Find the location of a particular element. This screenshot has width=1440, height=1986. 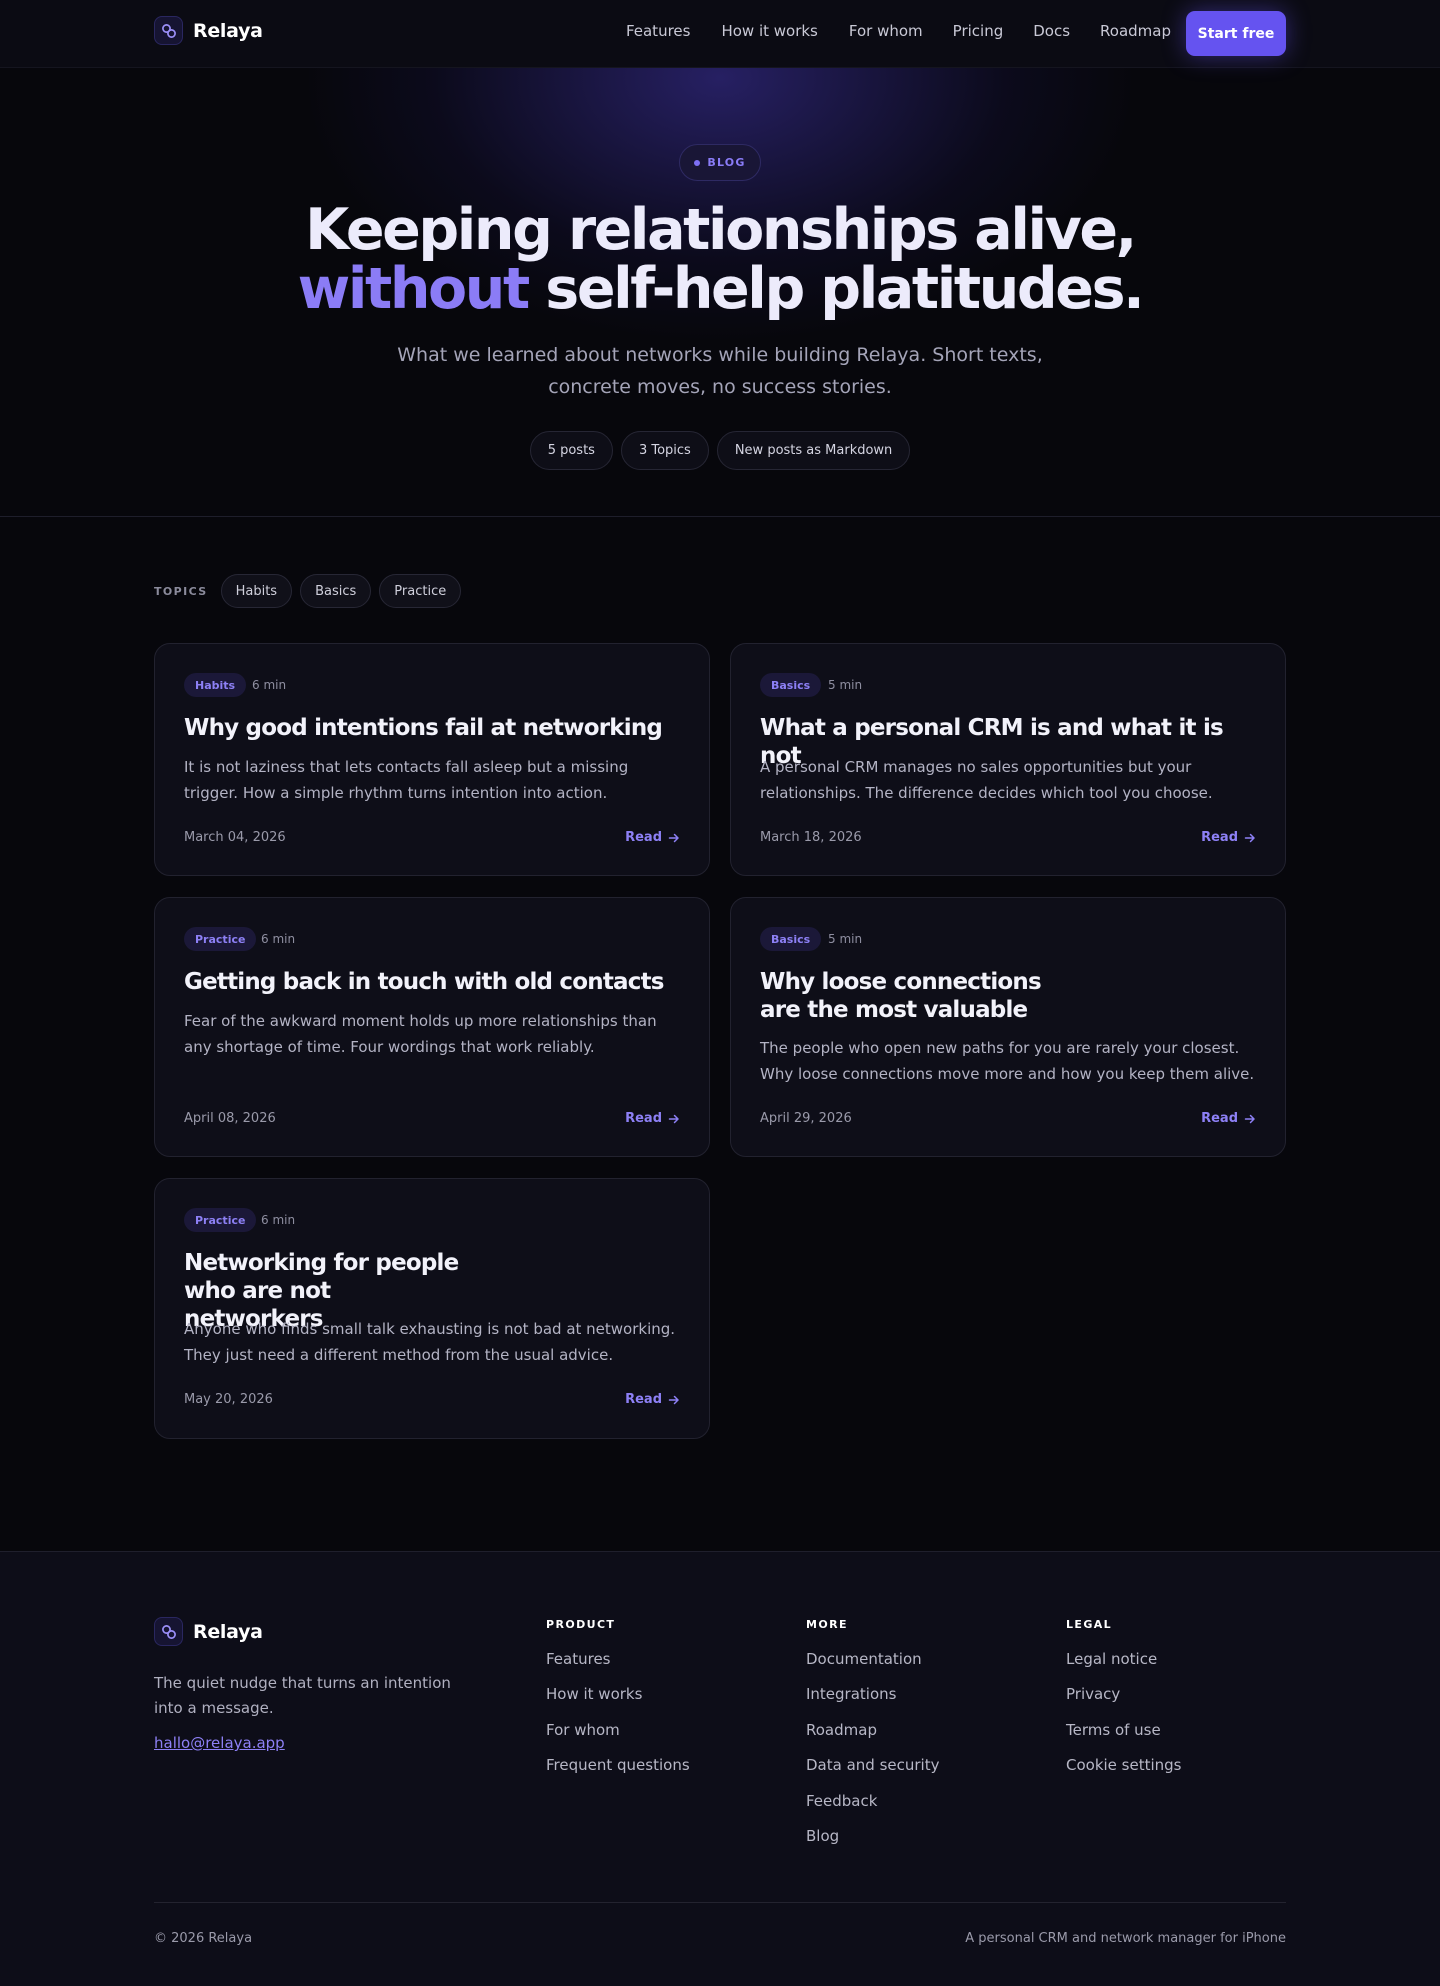

brand-name: Relaya is located at coordinates (228, 30).